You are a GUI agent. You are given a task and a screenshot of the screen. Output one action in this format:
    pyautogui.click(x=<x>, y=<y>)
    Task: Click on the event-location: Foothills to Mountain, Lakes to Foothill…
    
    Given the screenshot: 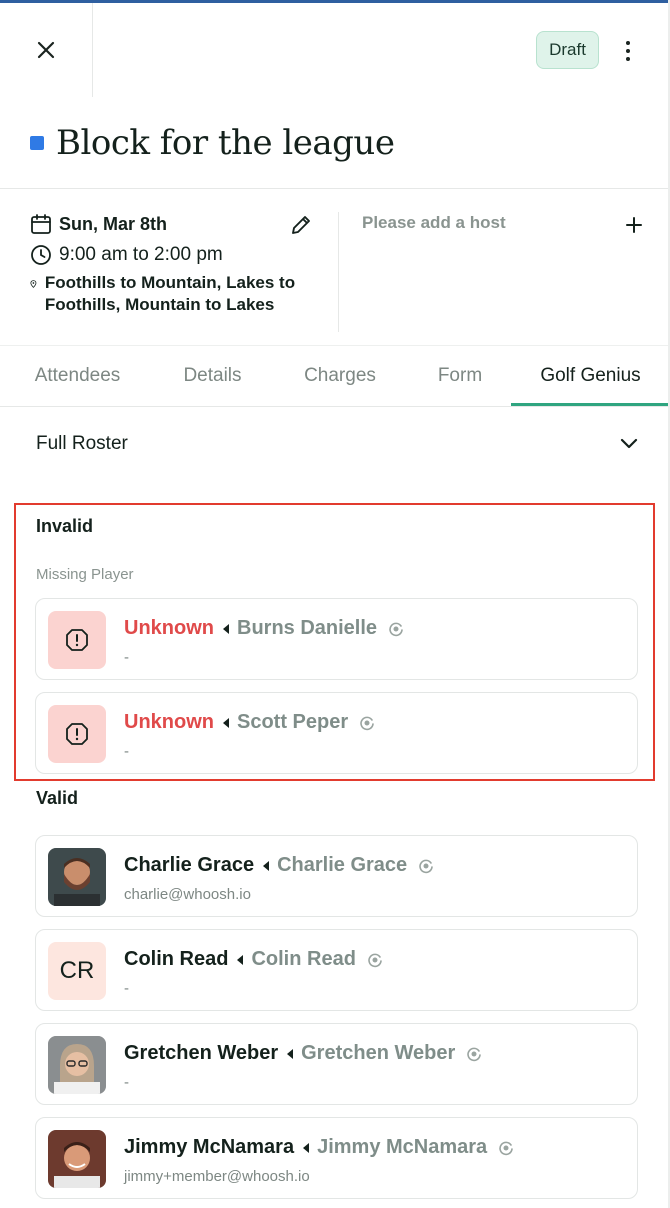 What is the action you would take?
    pyautogui.click(x=170, y=293)
    